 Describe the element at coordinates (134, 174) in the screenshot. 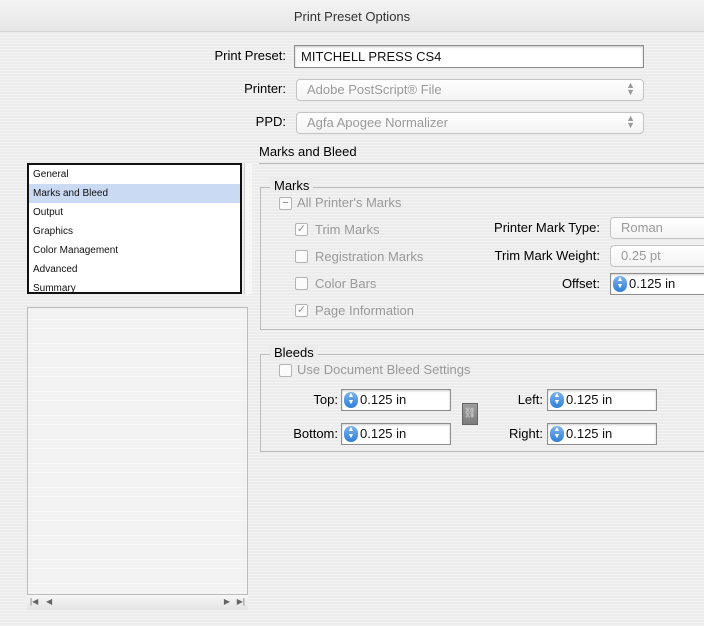

I see `list-item-general: General` at that location.